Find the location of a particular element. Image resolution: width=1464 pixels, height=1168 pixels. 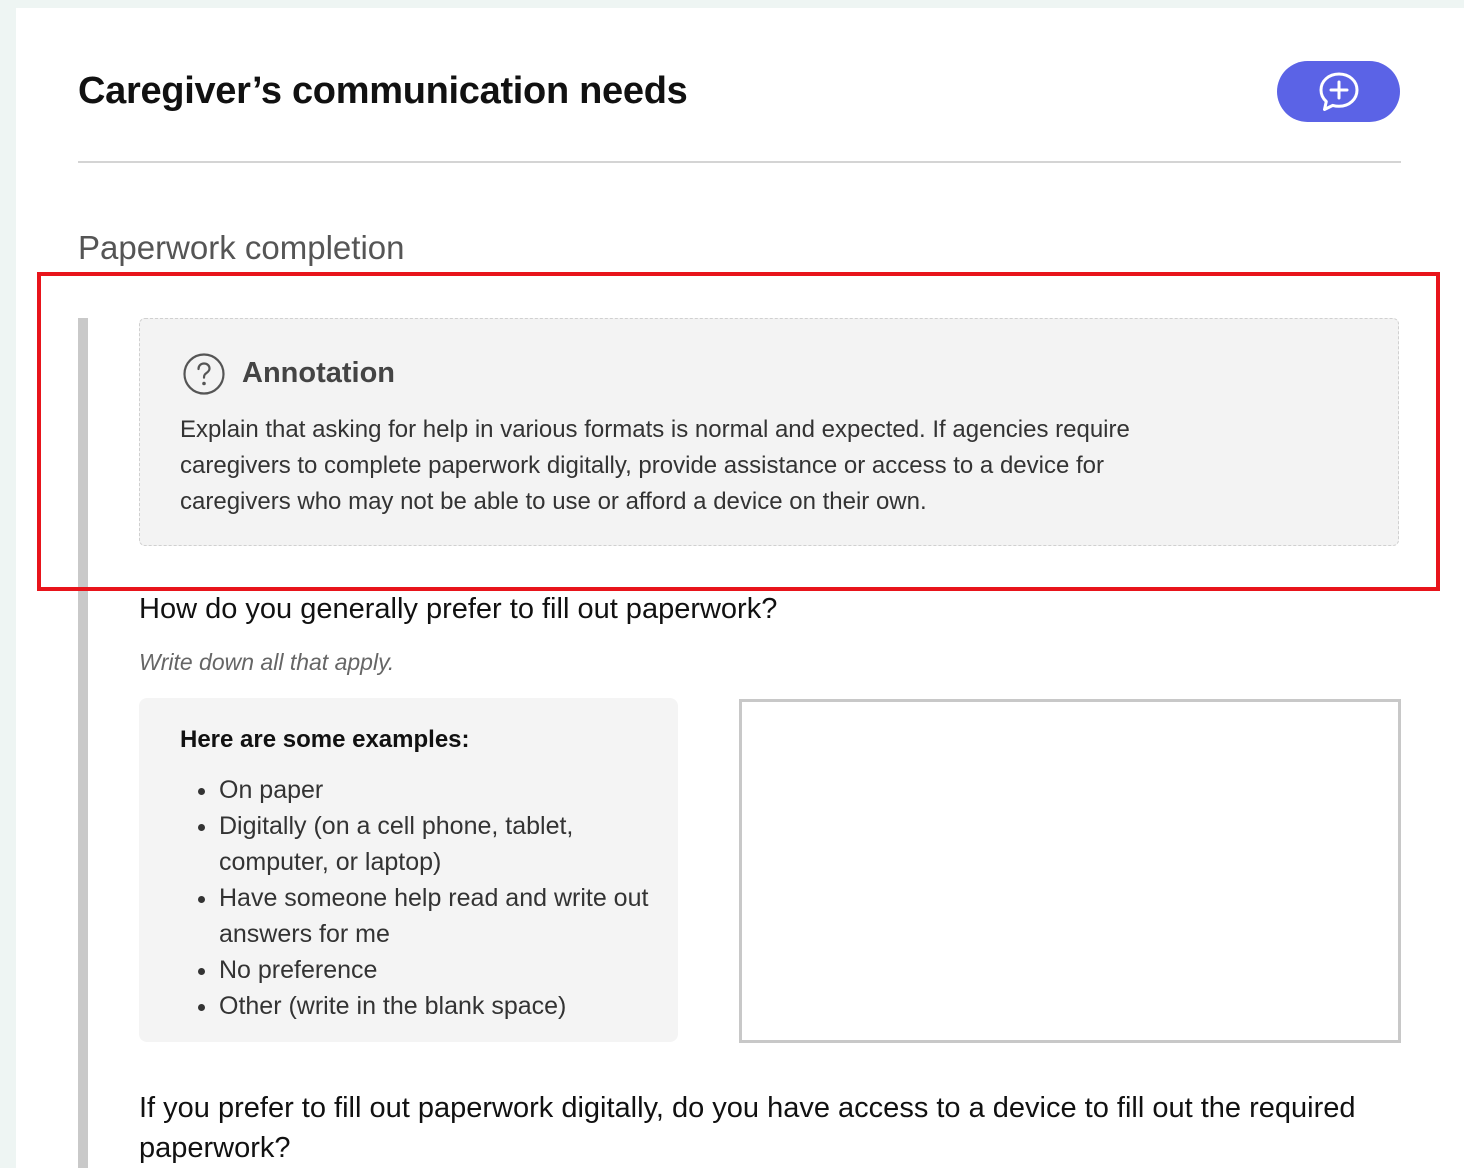

example-item: Other (write in the blank space) is located at coordinates (439, 1006).